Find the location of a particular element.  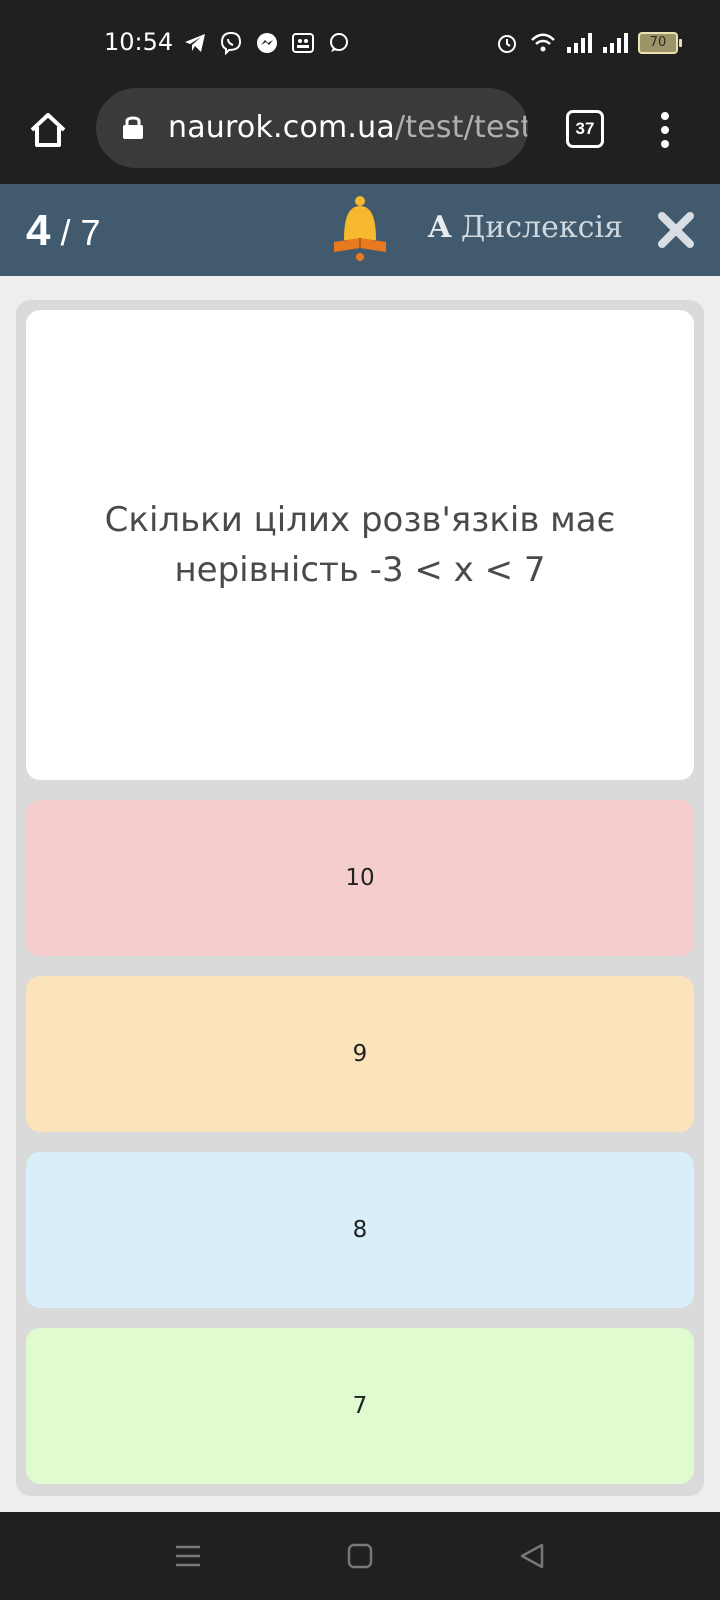

system-nav-bar is located at coordinates (360, 1556).